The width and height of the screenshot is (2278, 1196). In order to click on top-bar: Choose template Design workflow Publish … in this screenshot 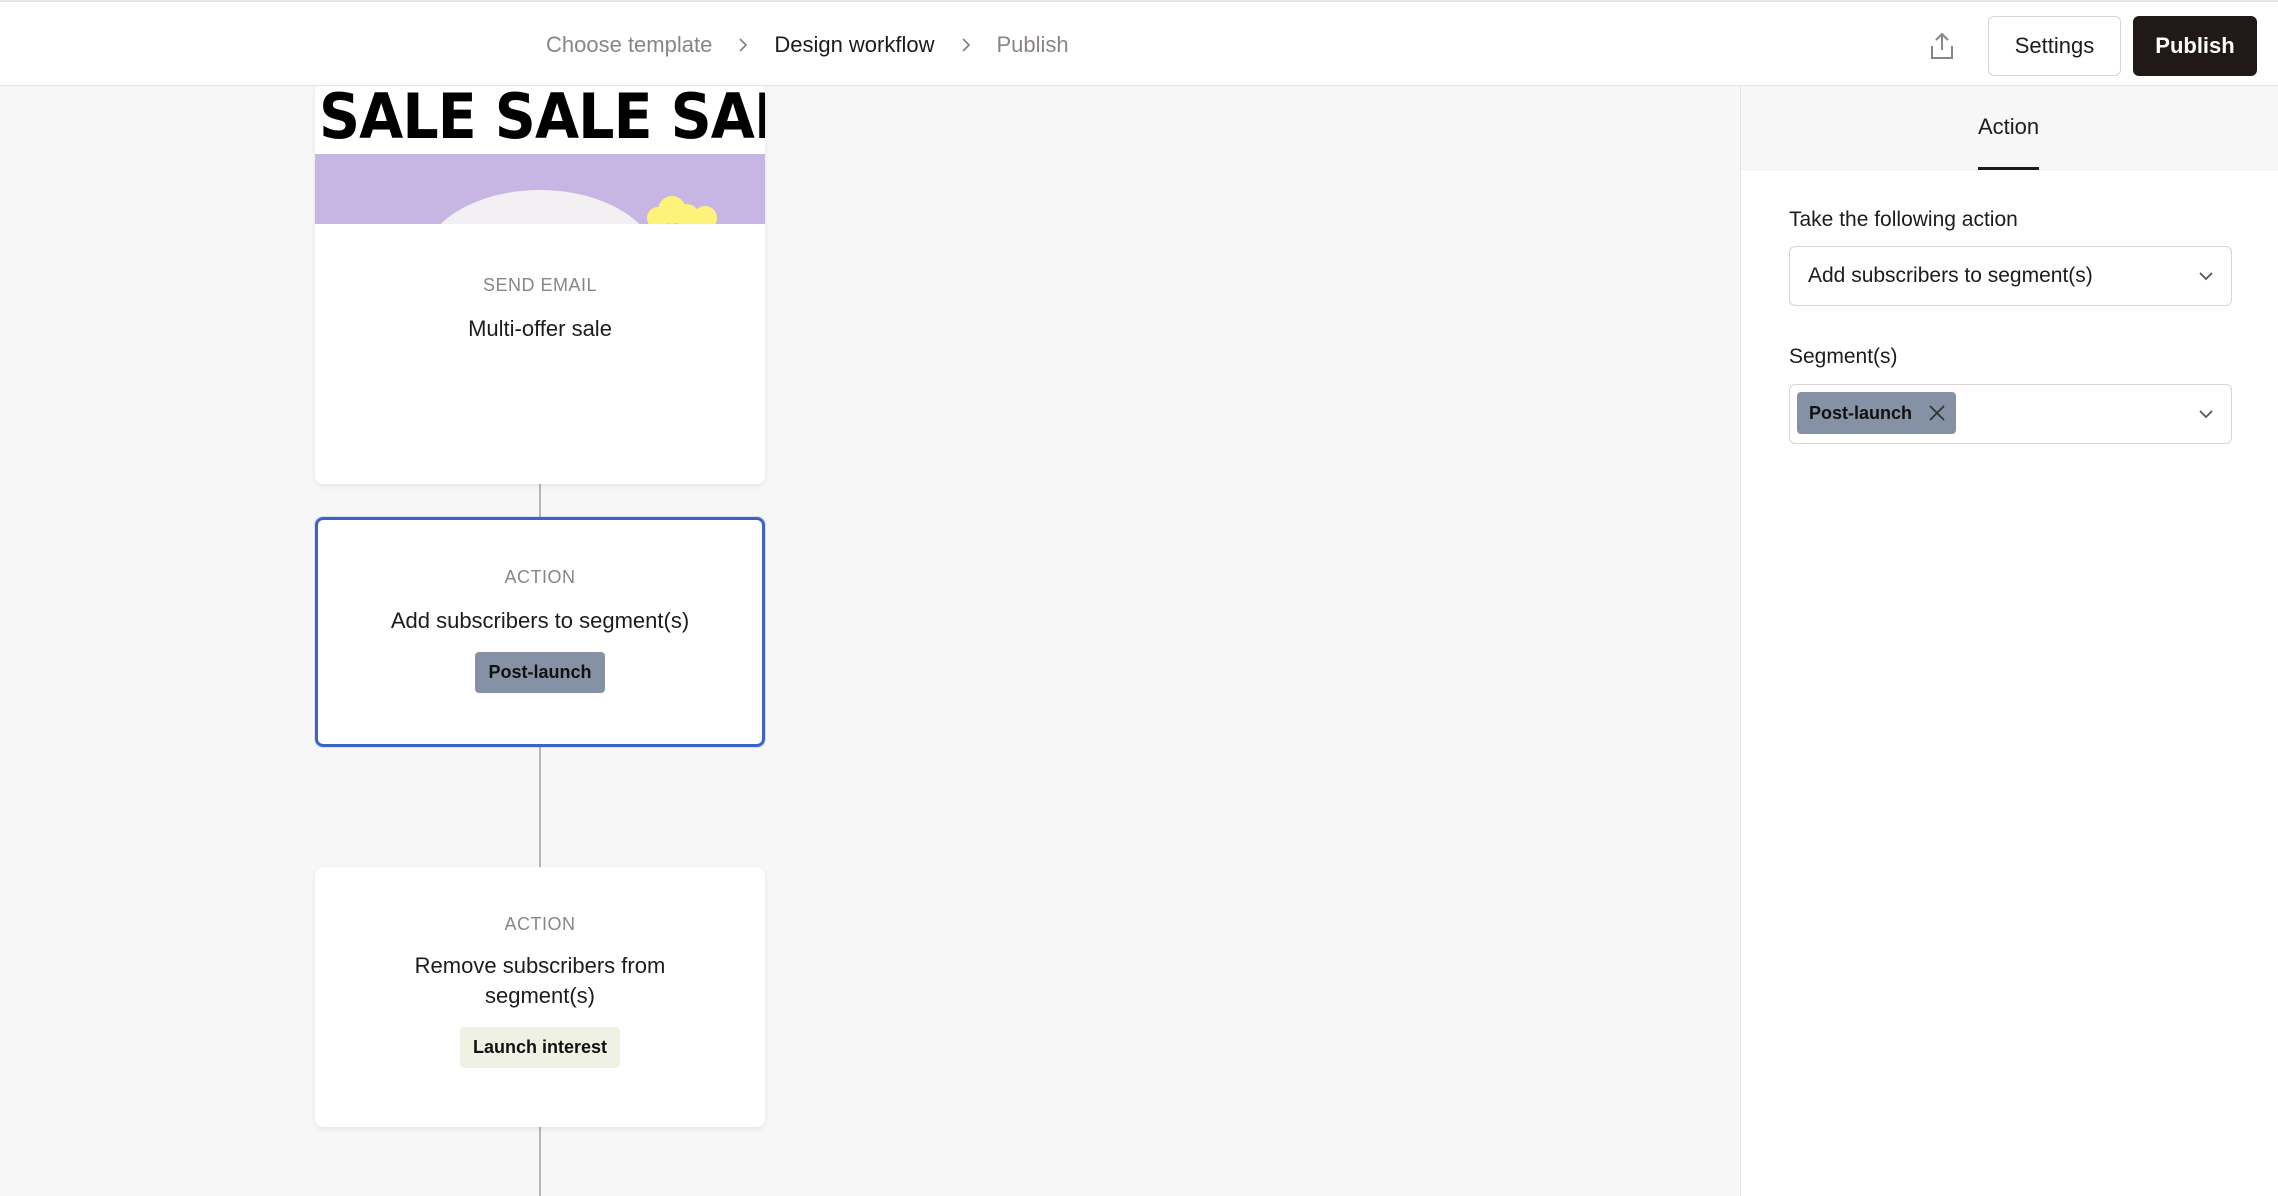, I will do `click(1139, 43)`.